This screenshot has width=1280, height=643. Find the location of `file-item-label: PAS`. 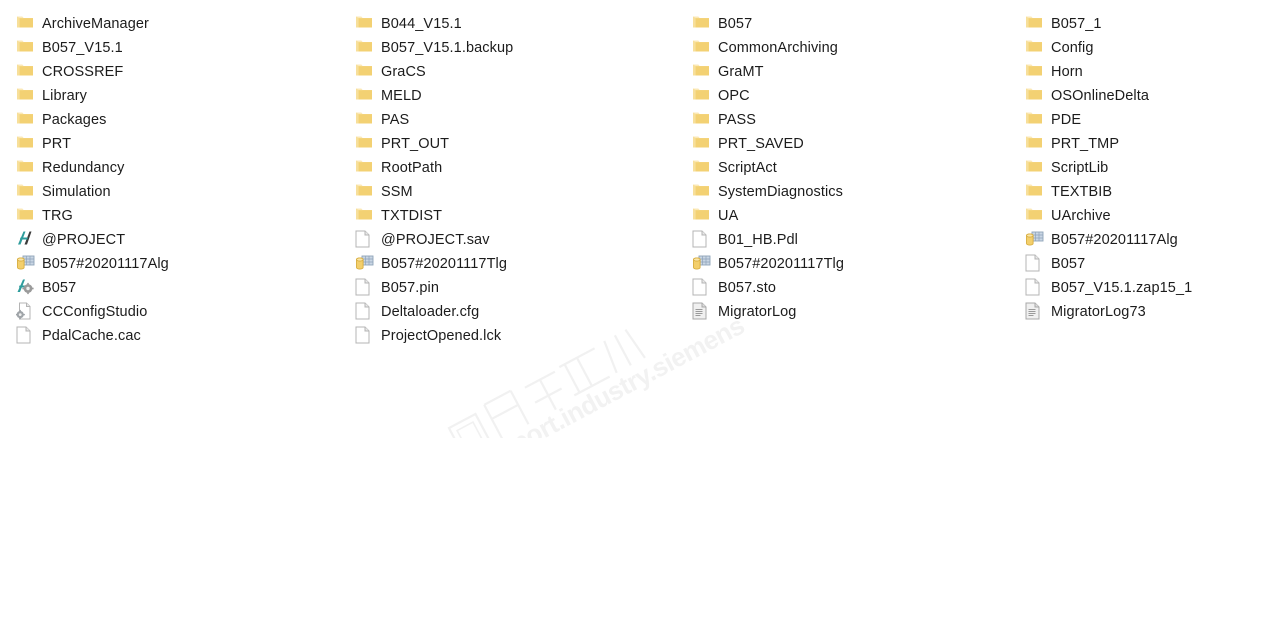

file-item-label: PAS is located at coordinates (395, 120).